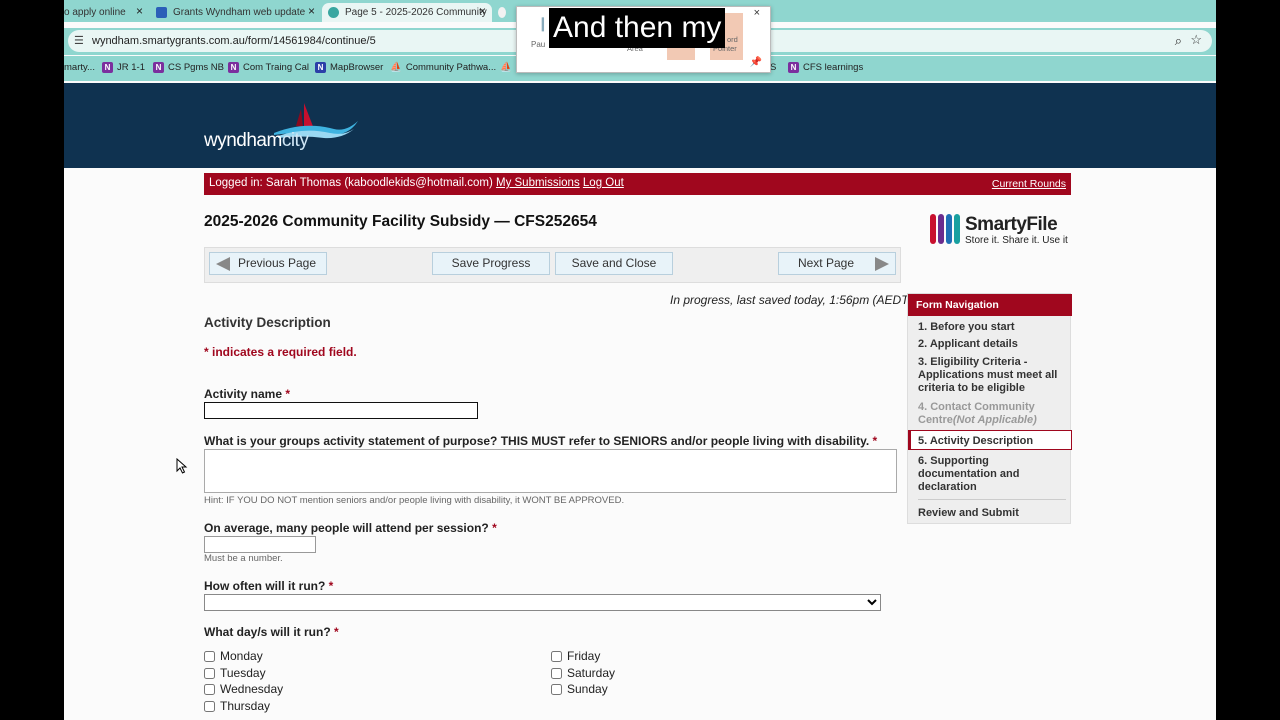 This screenshot has width=1280, height=720. Describe the element at coordinates (268, 263) in the screenshot. I see `previous-page-button: Previous Page` at that location.